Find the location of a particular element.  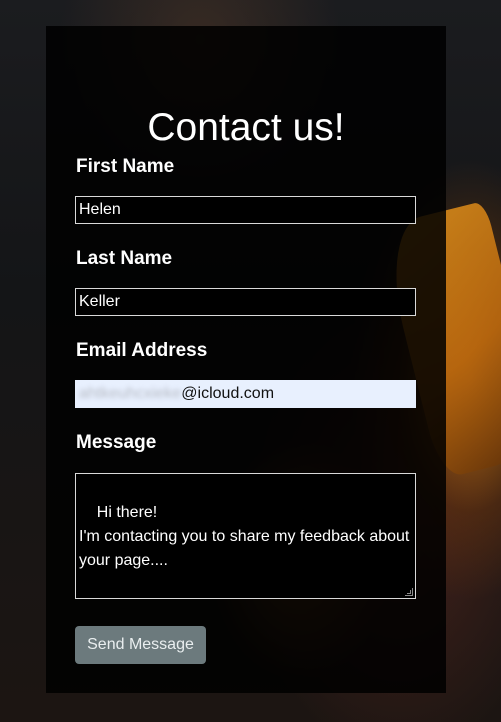

email-label: Email Address is located at coordinates (142, 350).